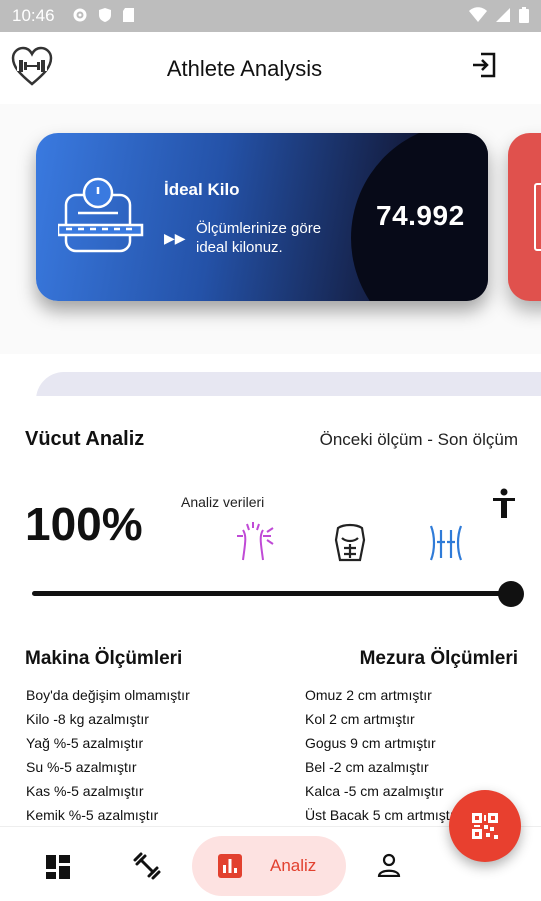 This screenshot has width=541, height=901. What do you see at coordinates (368, 695) in the screenshot?
I see `list-item: Omuz 2 cm artmıştır` at bounding box center [368, 695].